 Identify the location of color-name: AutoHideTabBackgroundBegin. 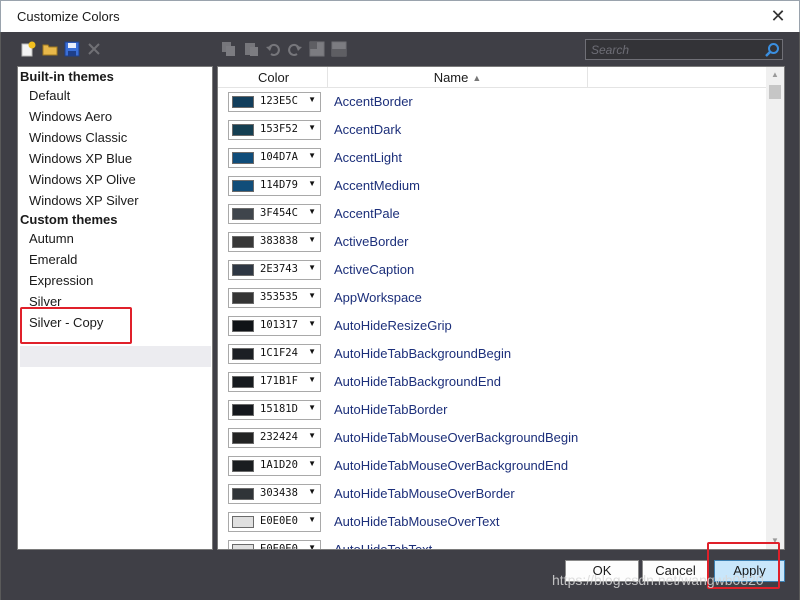
(422, 353).